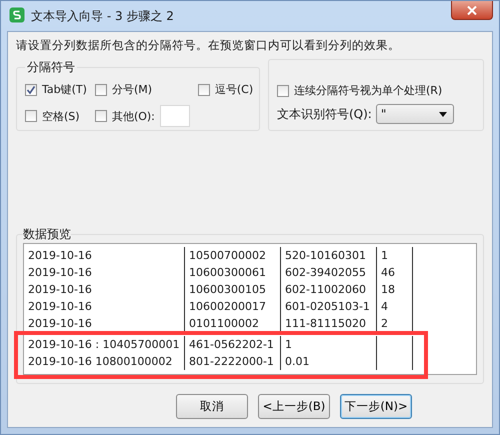 The image size is (500, 435). I want to click on table-cell: 801-2222000-1, so click(232, 361).